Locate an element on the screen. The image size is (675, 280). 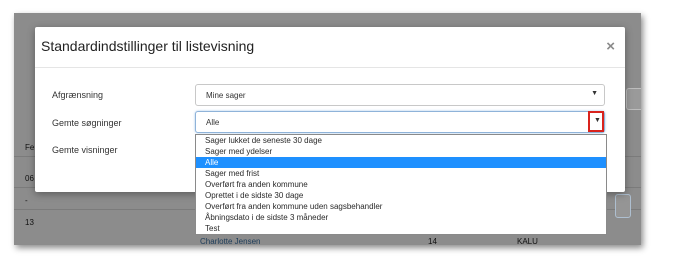
dropdown-toggle-button: ▼ is located at coordinates (596, 121).